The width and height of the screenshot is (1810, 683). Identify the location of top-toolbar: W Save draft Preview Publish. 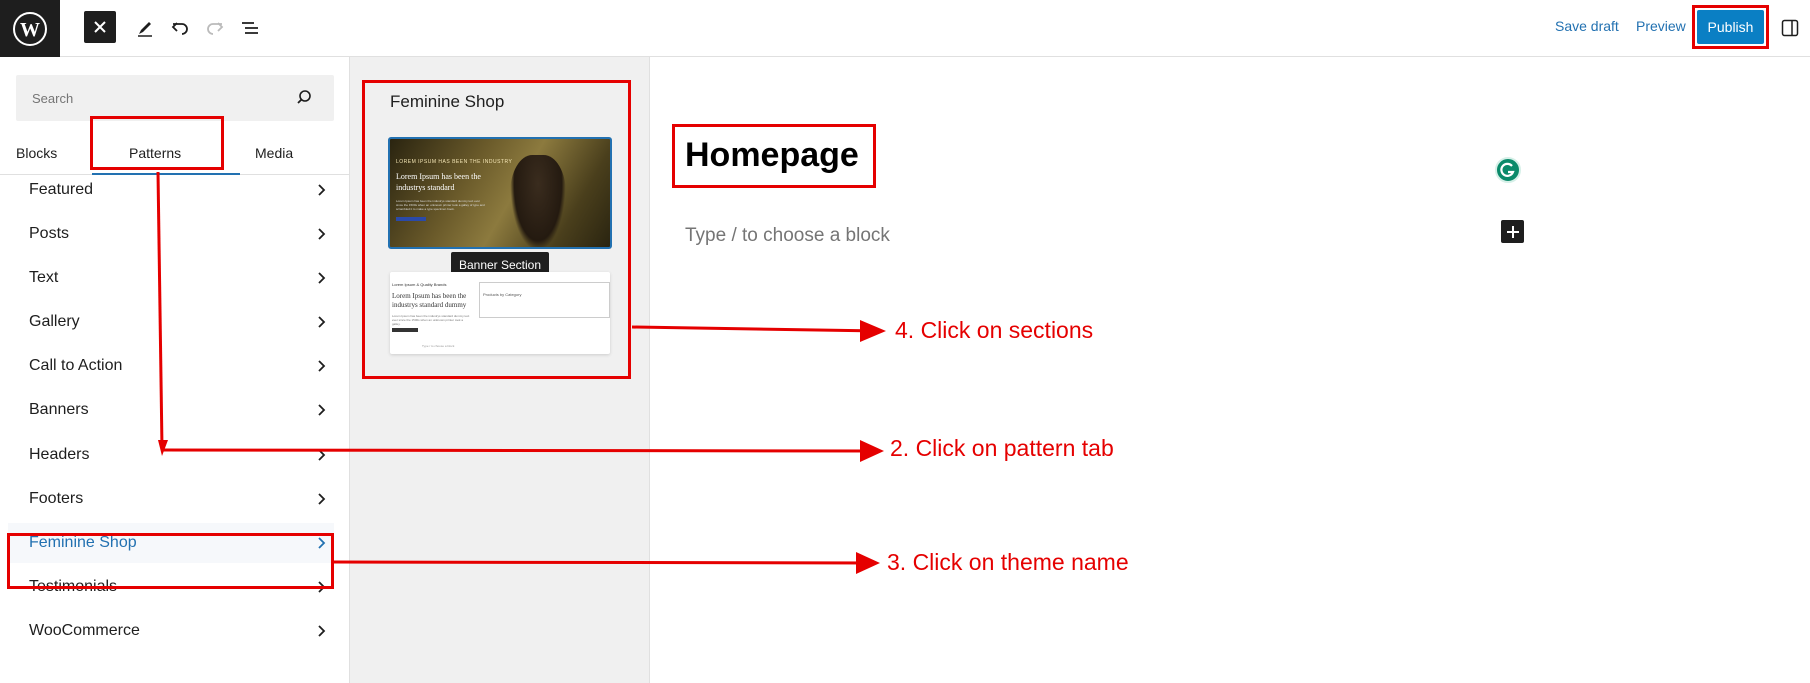
(905, 28).